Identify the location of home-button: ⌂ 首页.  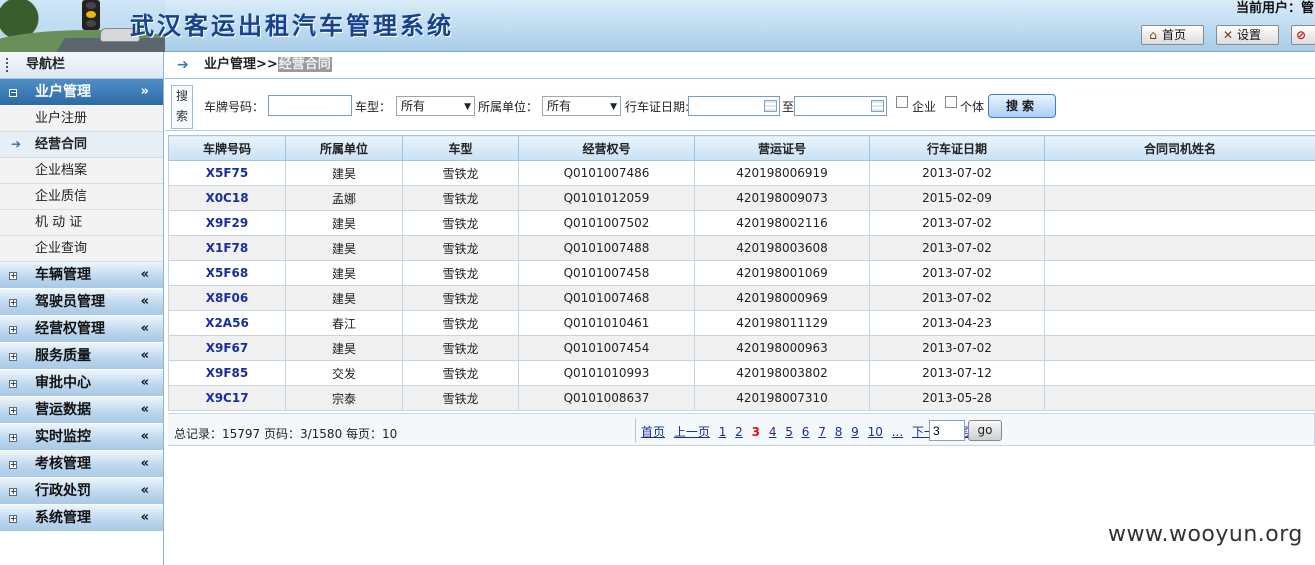
(1172, 35).